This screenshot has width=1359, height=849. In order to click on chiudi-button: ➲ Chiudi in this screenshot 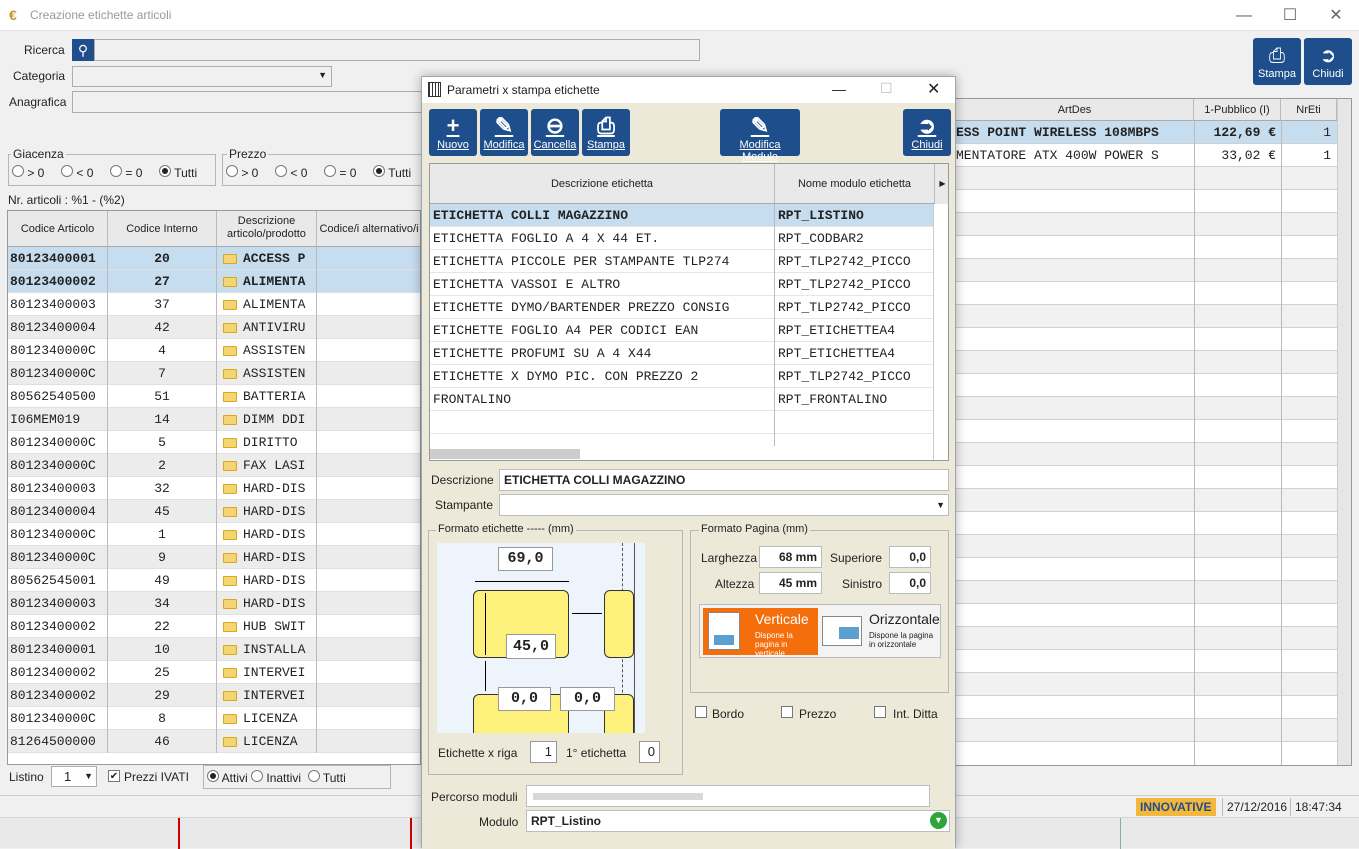, I will do `click(1328, 61)`.